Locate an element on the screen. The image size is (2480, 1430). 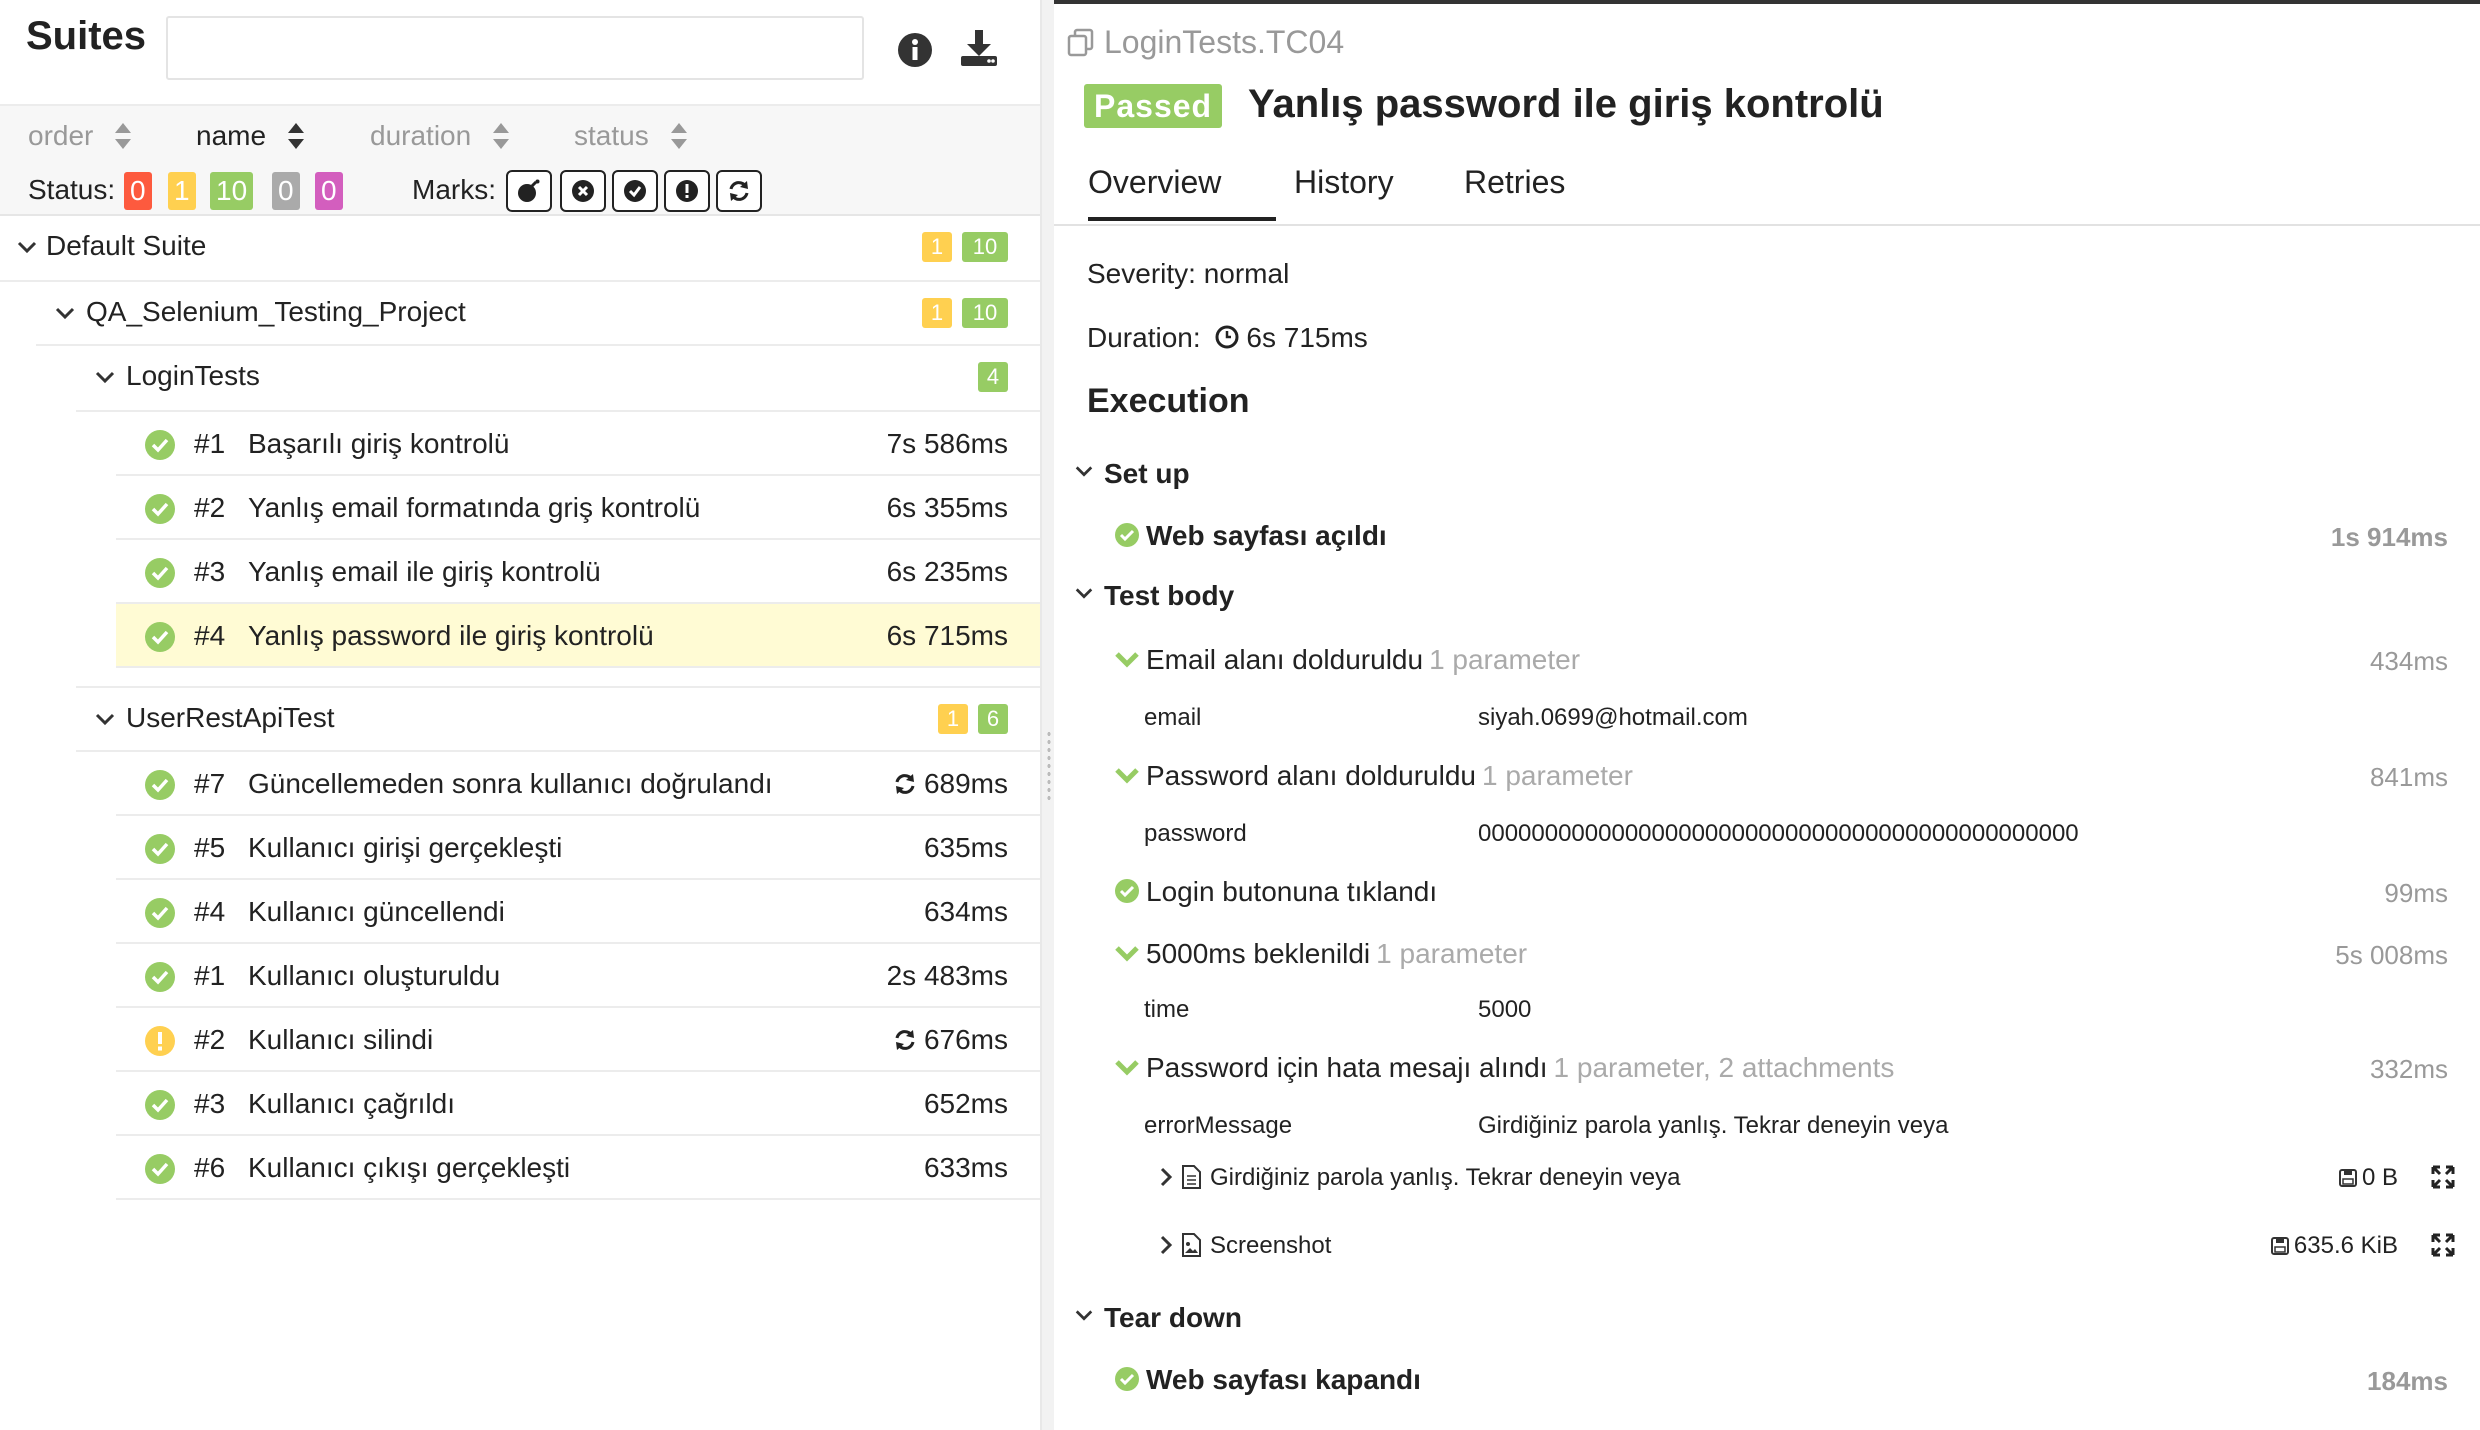
pane-splitter is located at coordinates (1047, 715).